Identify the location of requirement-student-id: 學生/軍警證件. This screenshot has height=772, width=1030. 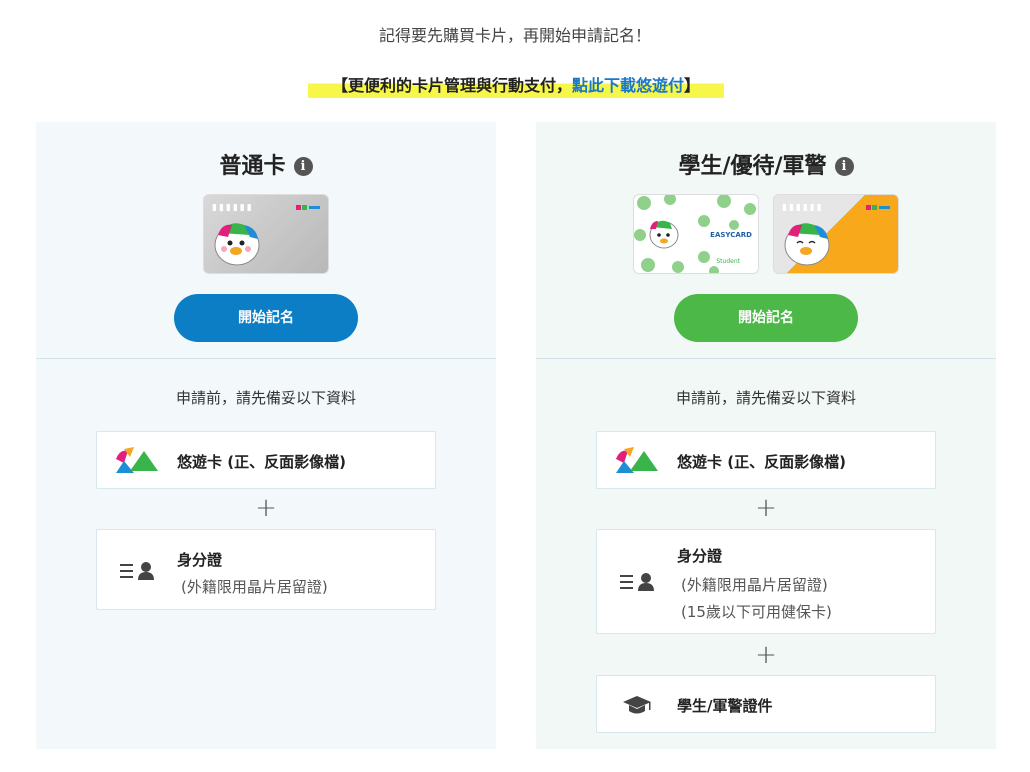
(766, 704).